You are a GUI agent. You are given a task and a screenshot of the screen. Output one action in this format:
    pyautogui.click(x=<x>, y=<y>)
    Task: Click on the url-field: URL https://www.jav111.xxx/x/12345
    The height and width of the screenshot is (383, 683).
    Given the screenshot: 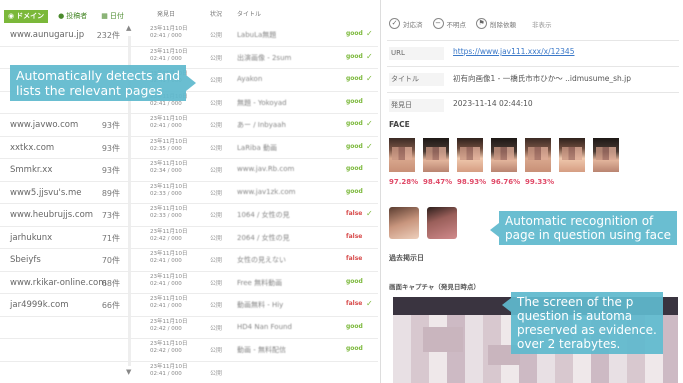 What is the action you would take?
    pyautogui.click(x=533, y=50)
    